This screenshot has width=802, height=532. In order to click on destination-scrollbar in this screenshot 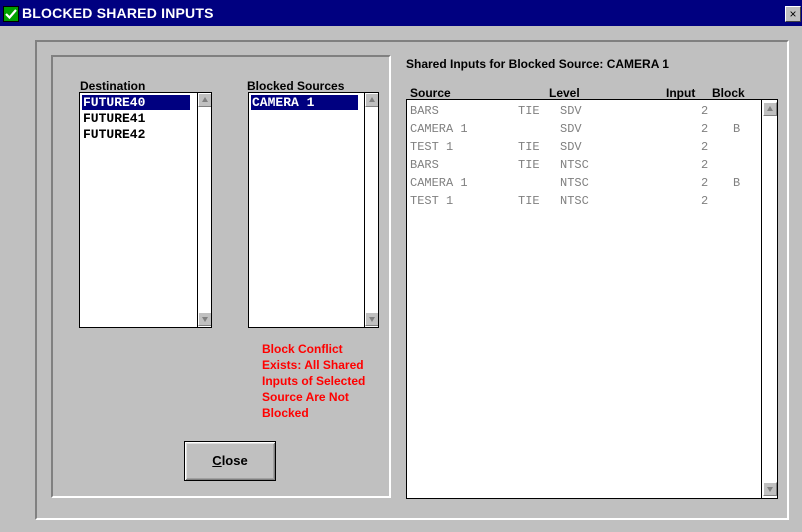, I will do `click(204, 210)`.